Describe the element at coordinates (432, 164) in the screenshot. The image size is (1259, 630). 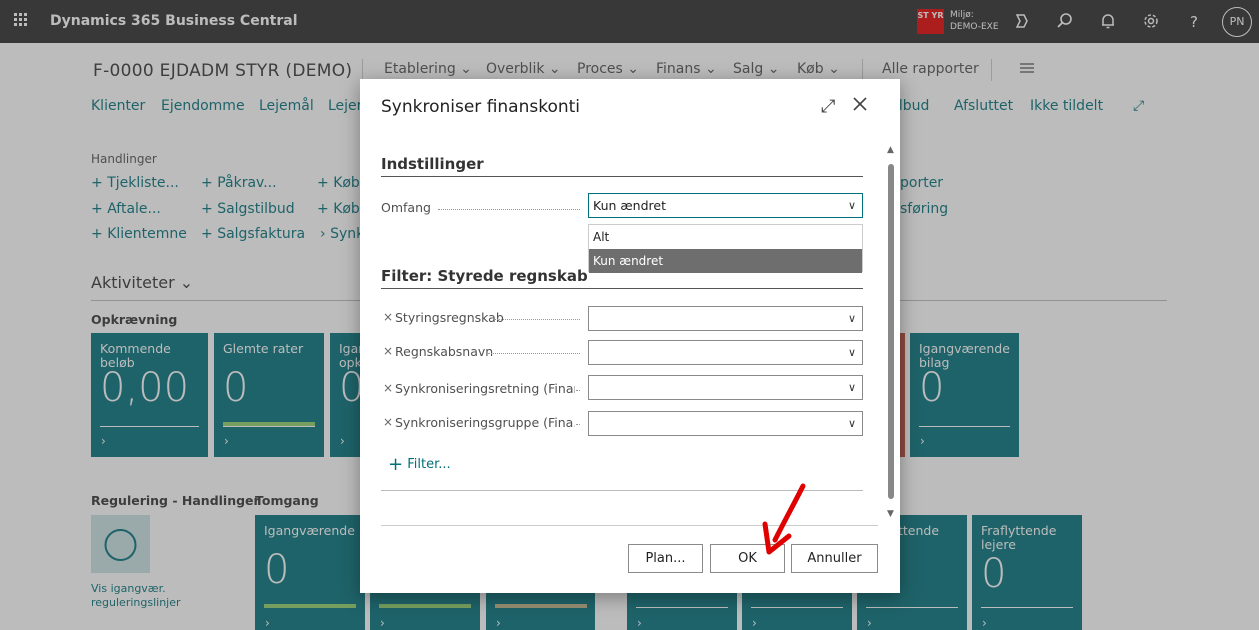
I see `settings-heading: Indstillinger` at that location.